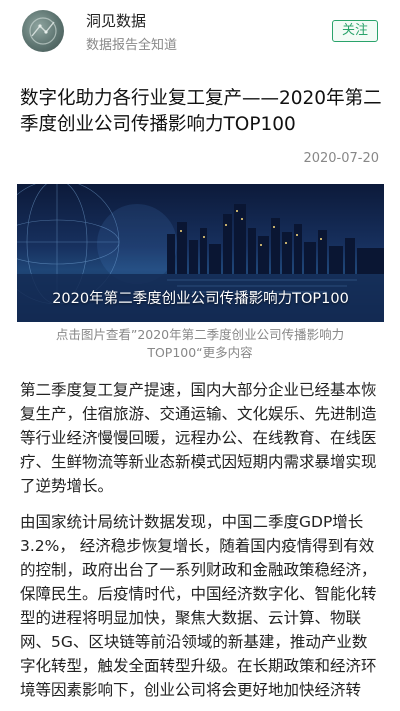 The height and width of the screenshot is (711, 400). Describe the element at coordinates (201, 111) in the screenshot. I see `article-title: 数字化助力各行业复工复产——2020年第二季度创业公司传播影响力TOP100` at that location.